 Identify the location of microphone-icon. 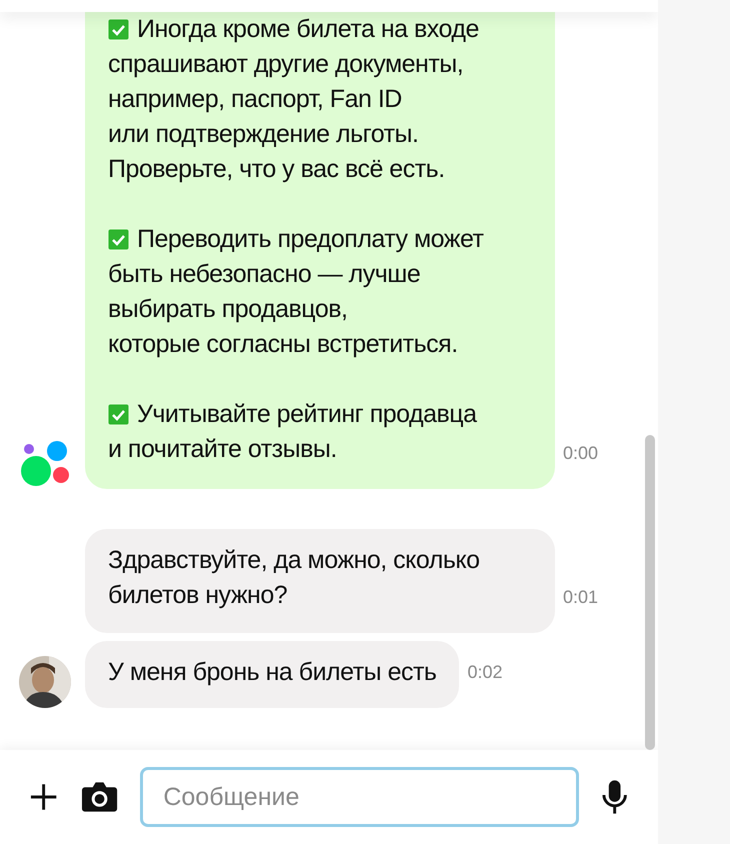
(614, 797).